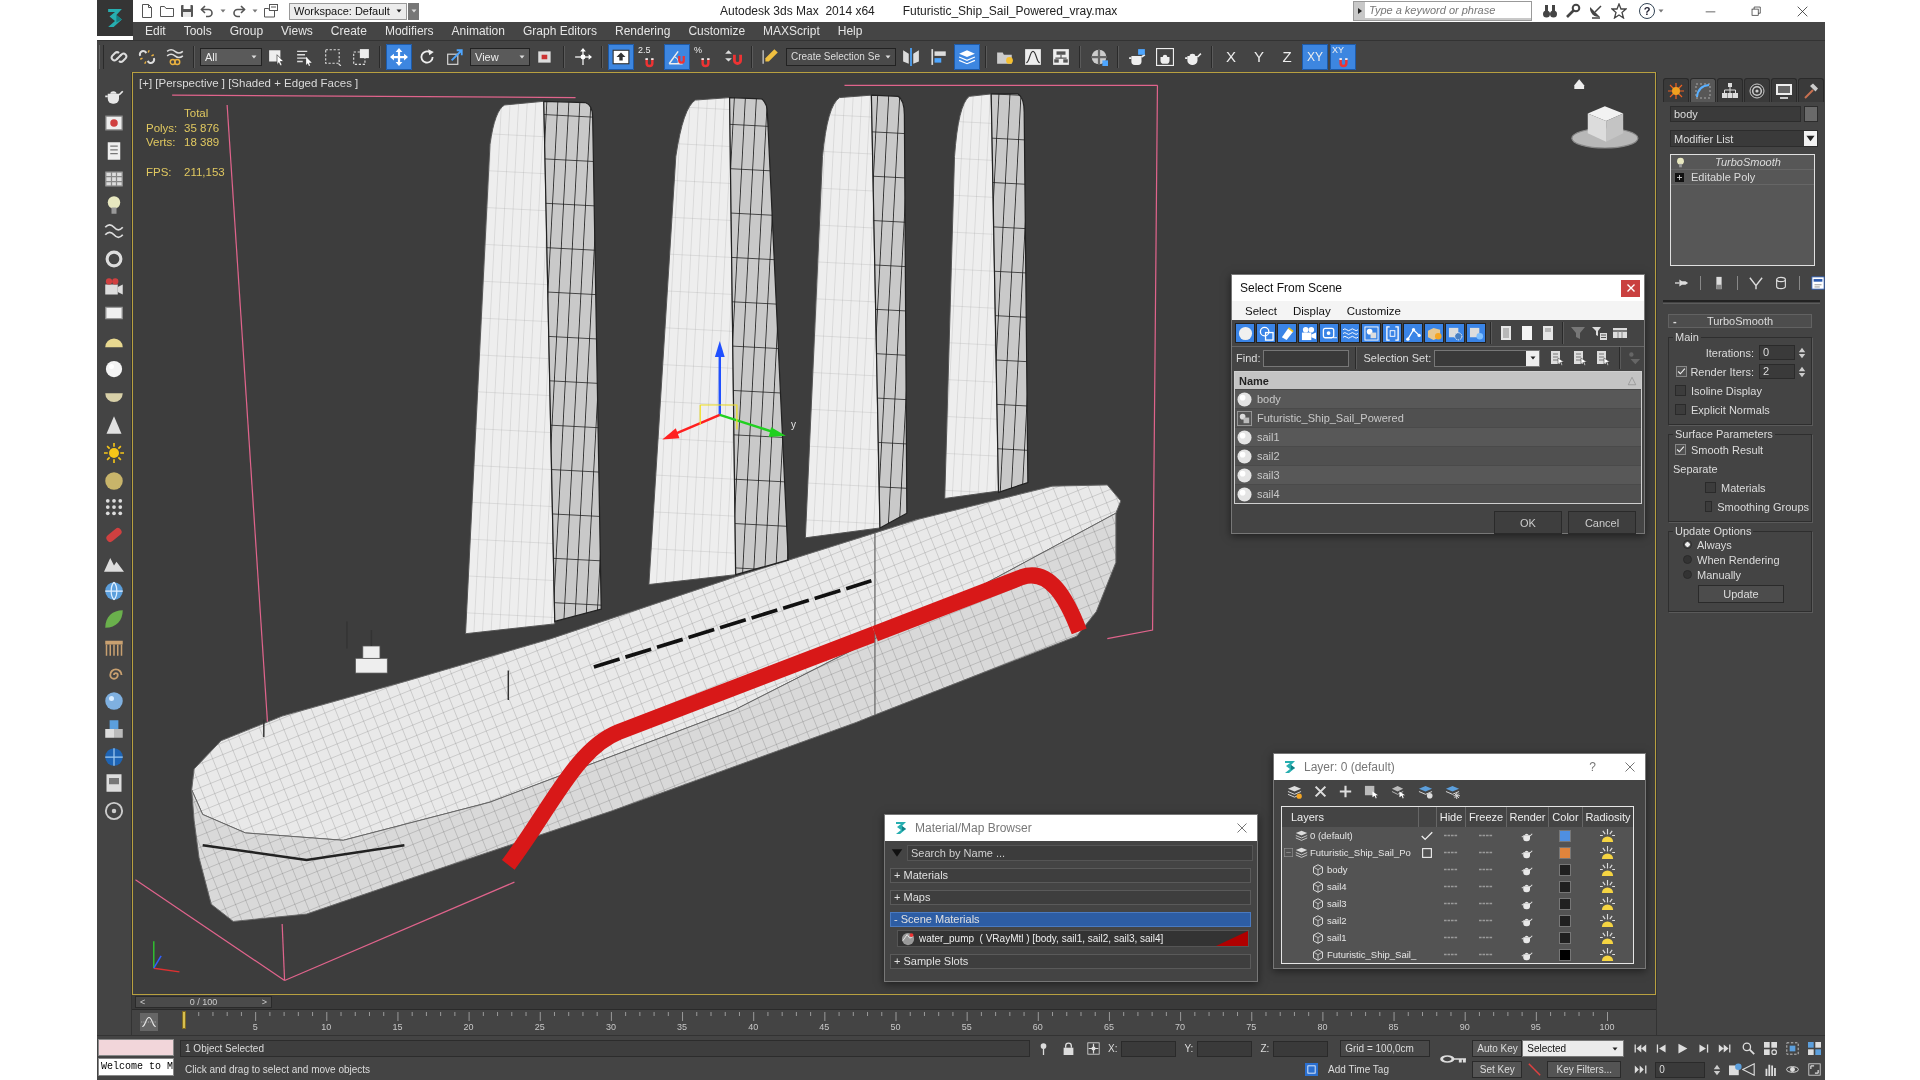  Describe the element at coordinates (114, 287) in the screenshot. I see `camera-icon` at that location.